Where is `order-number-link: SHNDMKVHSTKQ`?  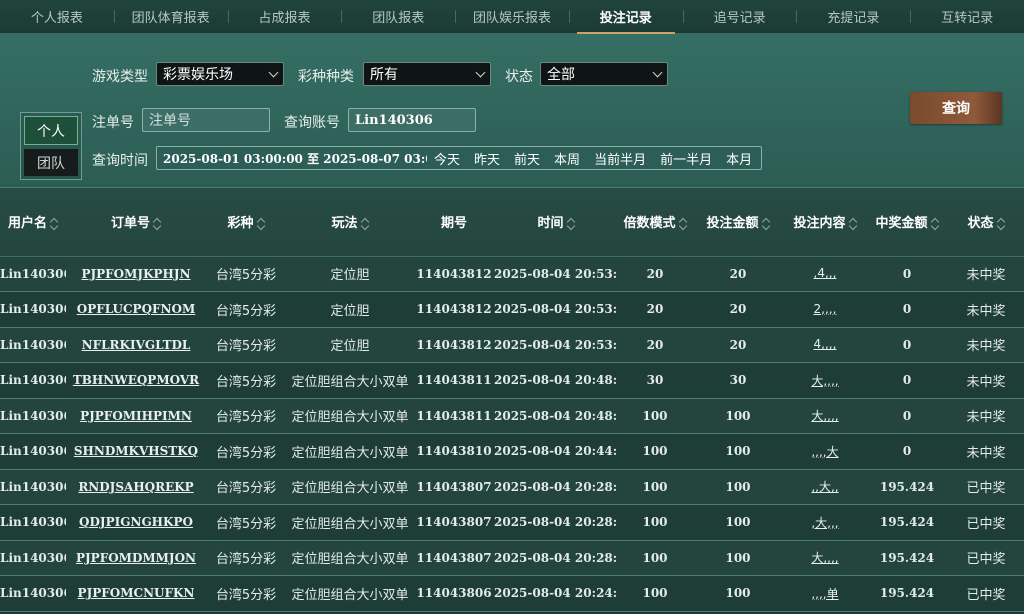 order-number-link: SHNDMKVHSTKQ is located at coordinates (136, 451).